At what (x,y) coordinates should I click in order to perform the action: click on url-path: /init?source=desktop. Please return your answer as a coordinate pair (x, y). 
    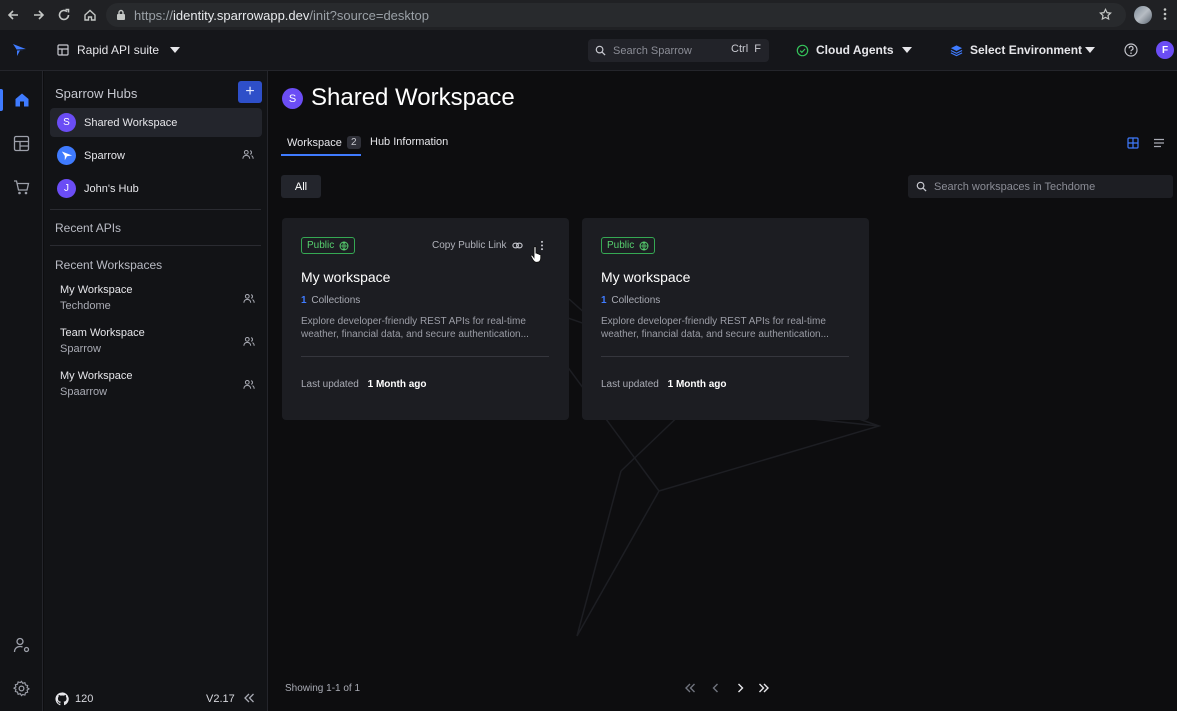
    Looking at the image, I should click on (369, 15).